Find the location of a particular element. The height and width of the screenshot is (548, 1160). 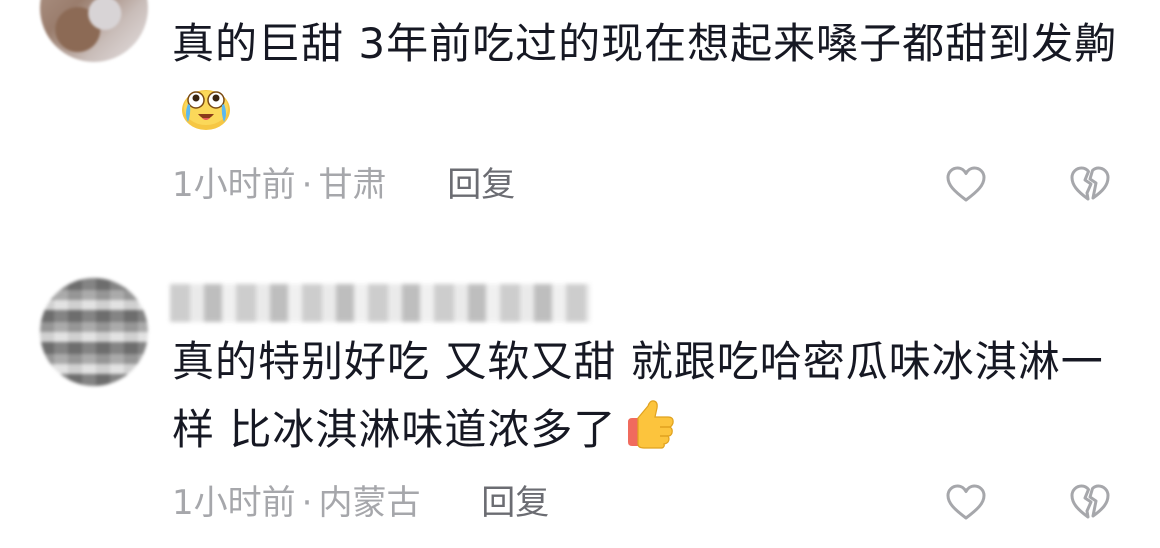

crying-laughing-emoji is located at coordinates (206, 110).